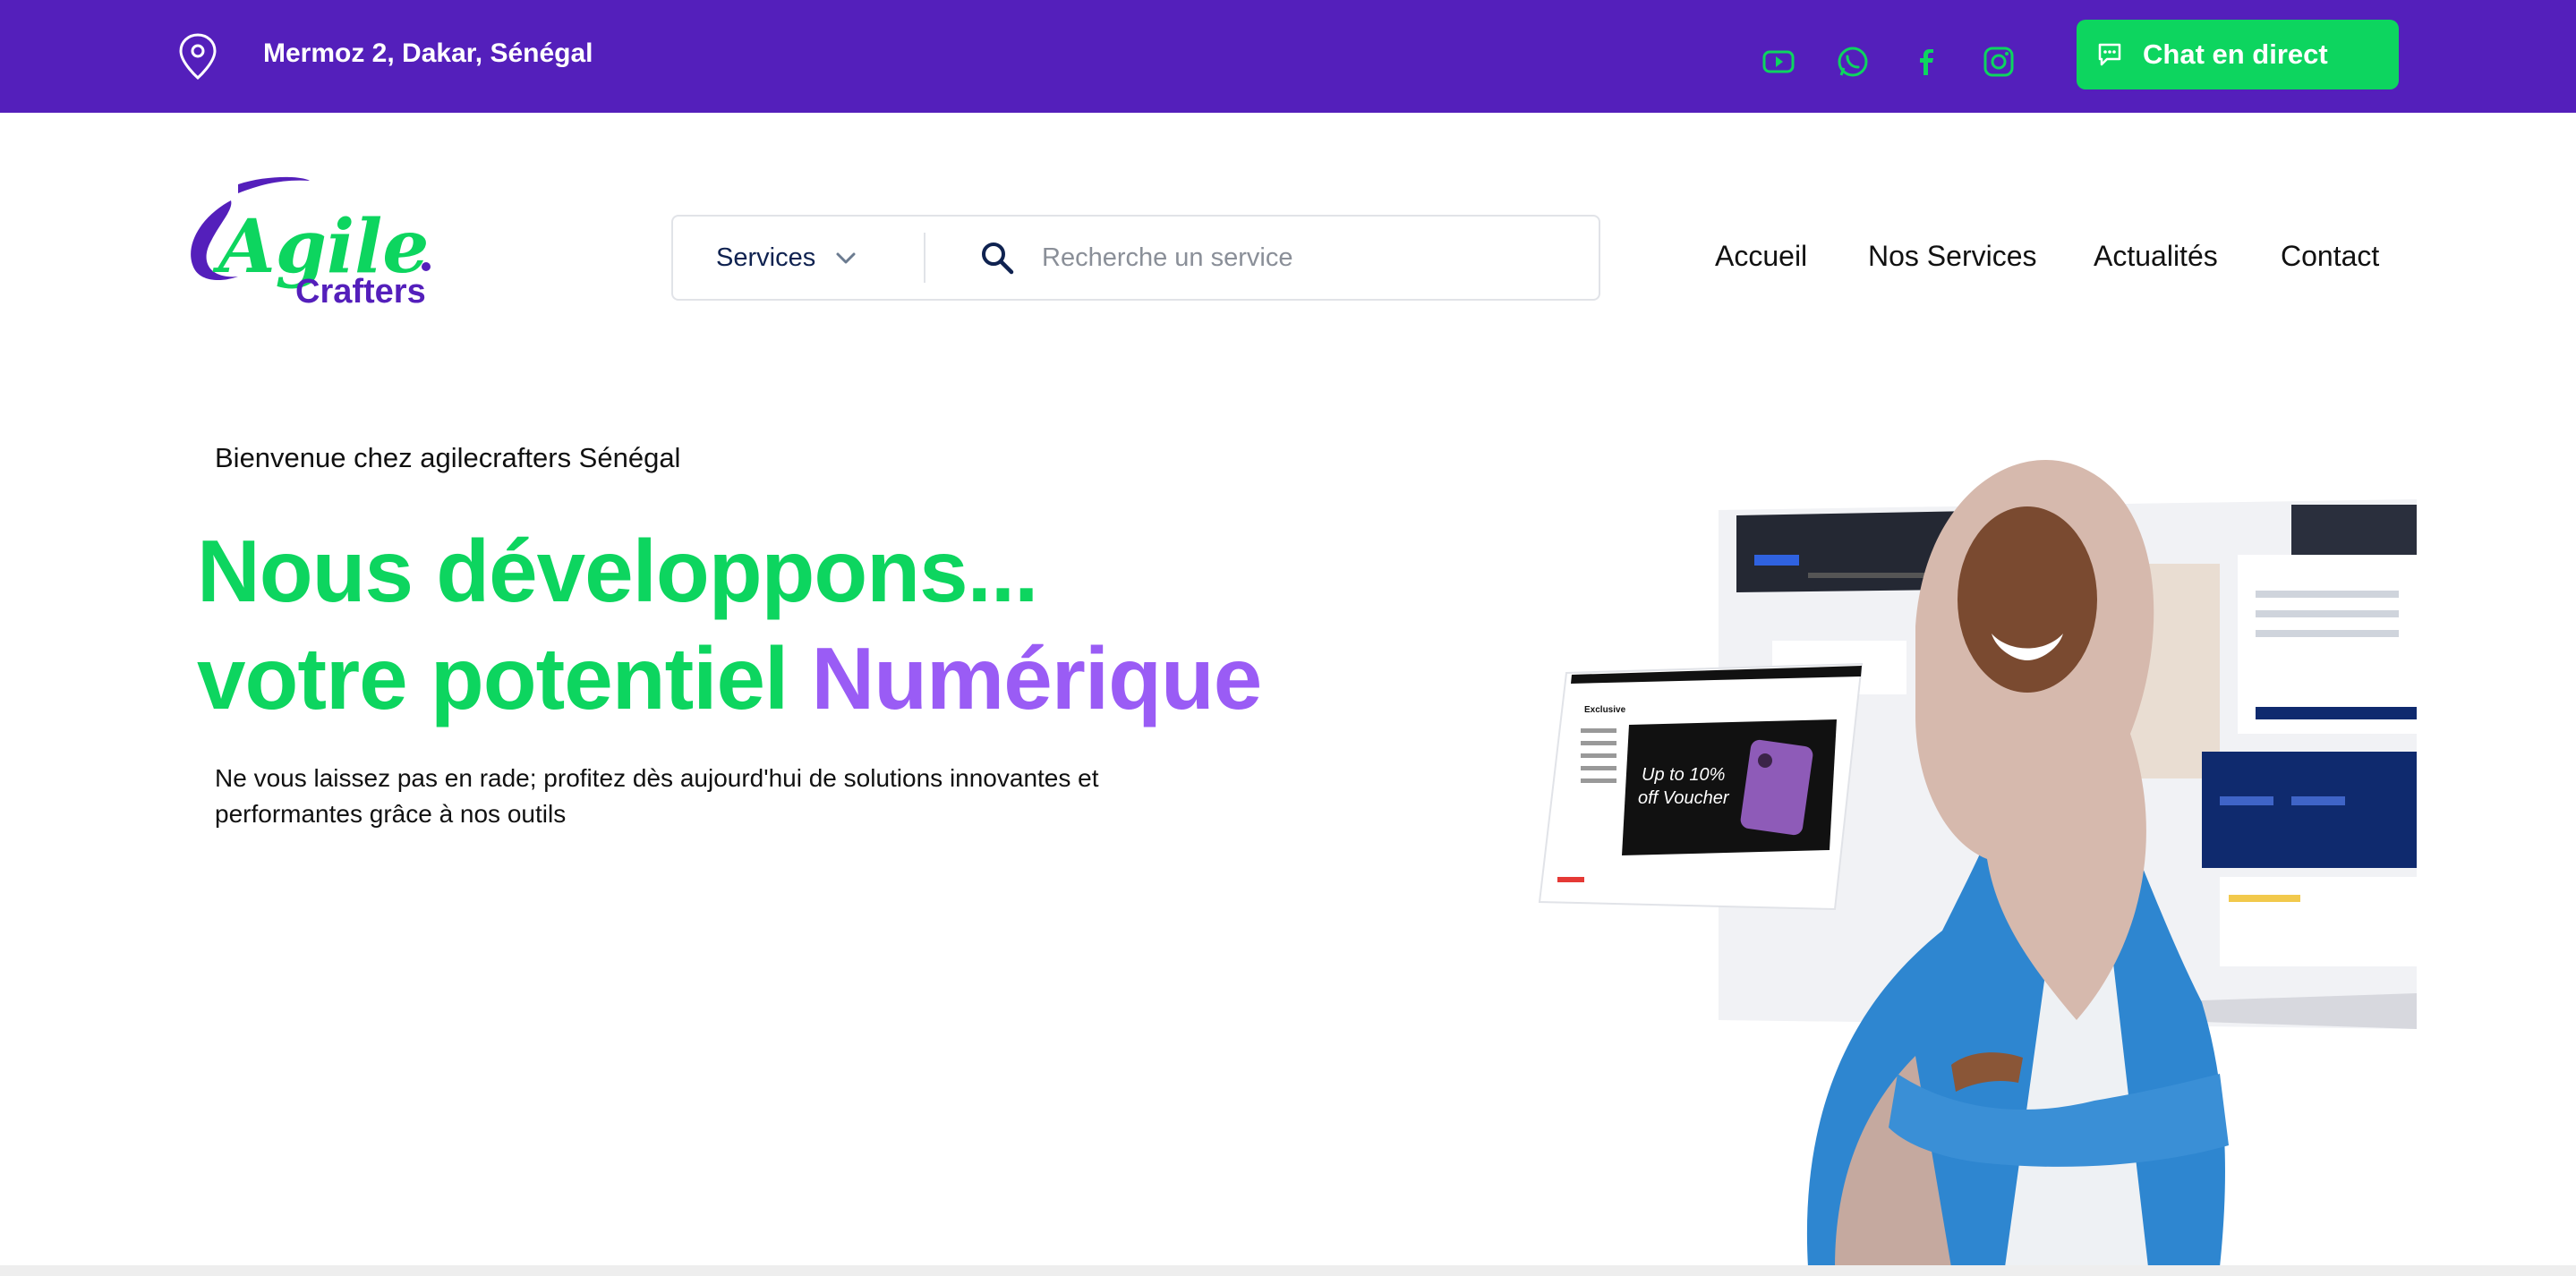 This screenshot has width=2576, height=1276. Describe the element at coordinates (2330, 256) in the screenshot. I see `nav-contact: Contact` at that location.